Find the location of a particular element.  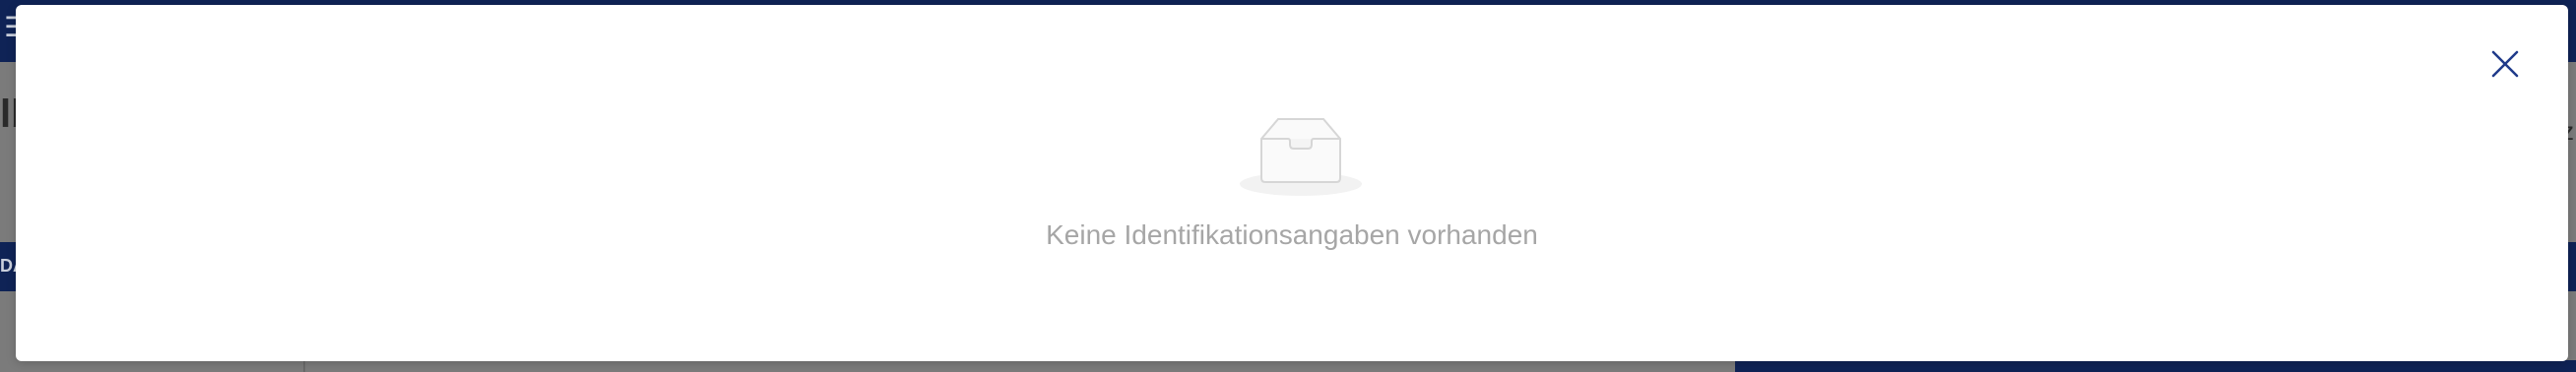

background-divider is located at coordinates (304, 366).